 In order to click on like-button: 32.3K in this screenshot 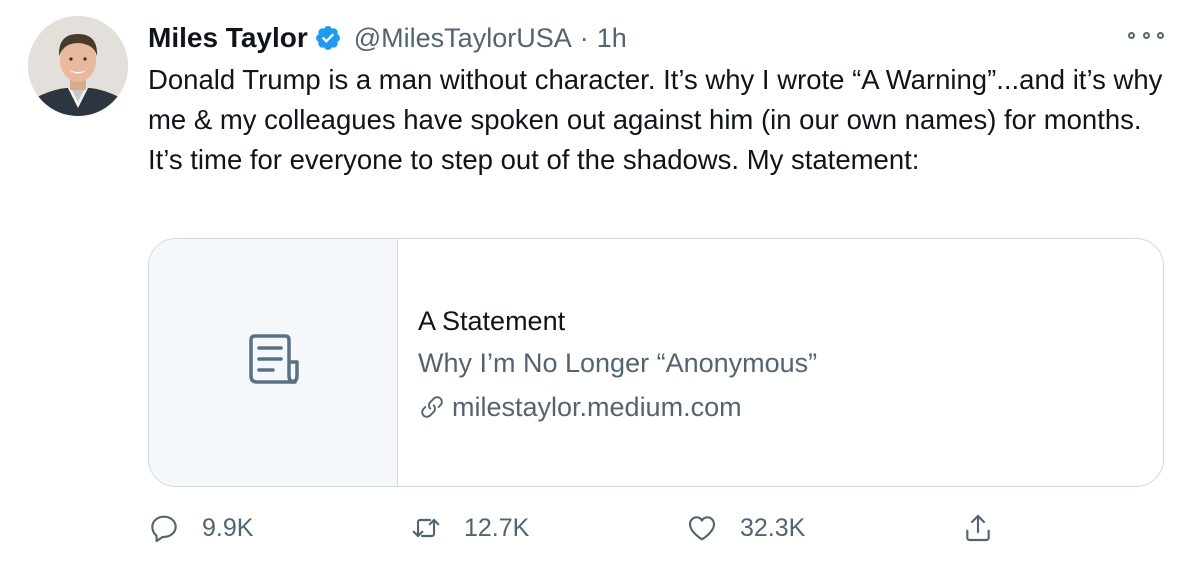, I will do `click(745, 528)`.